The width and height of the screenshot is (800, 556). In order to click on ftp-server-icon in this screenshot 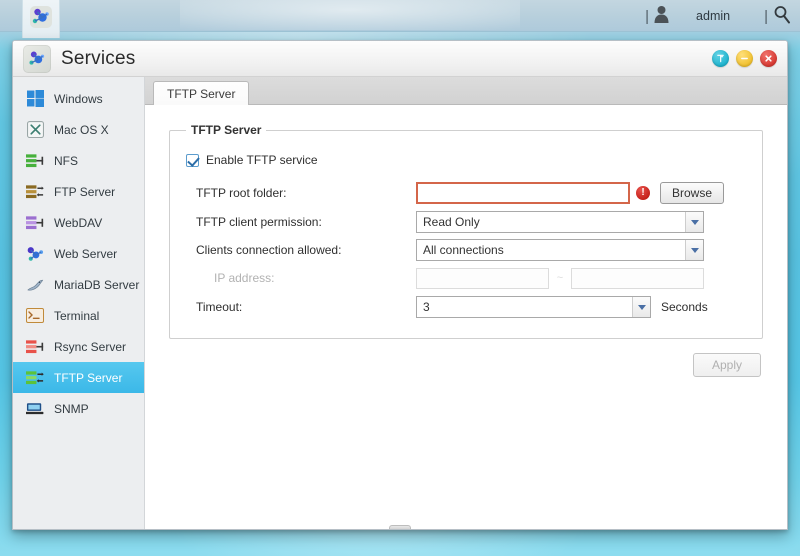, I will do `click(35, 192)`.